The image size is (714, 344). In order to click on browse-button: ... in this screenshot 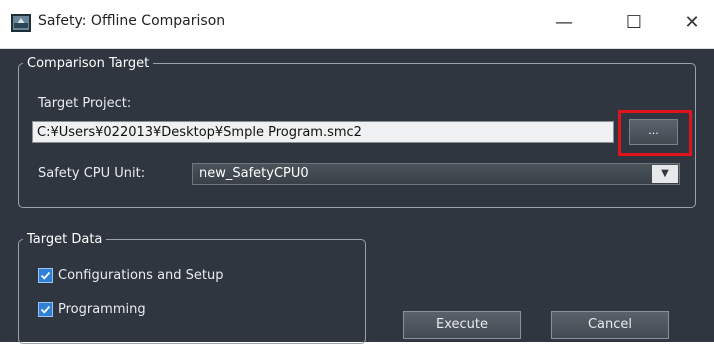, I will do `click(653, 132)`.